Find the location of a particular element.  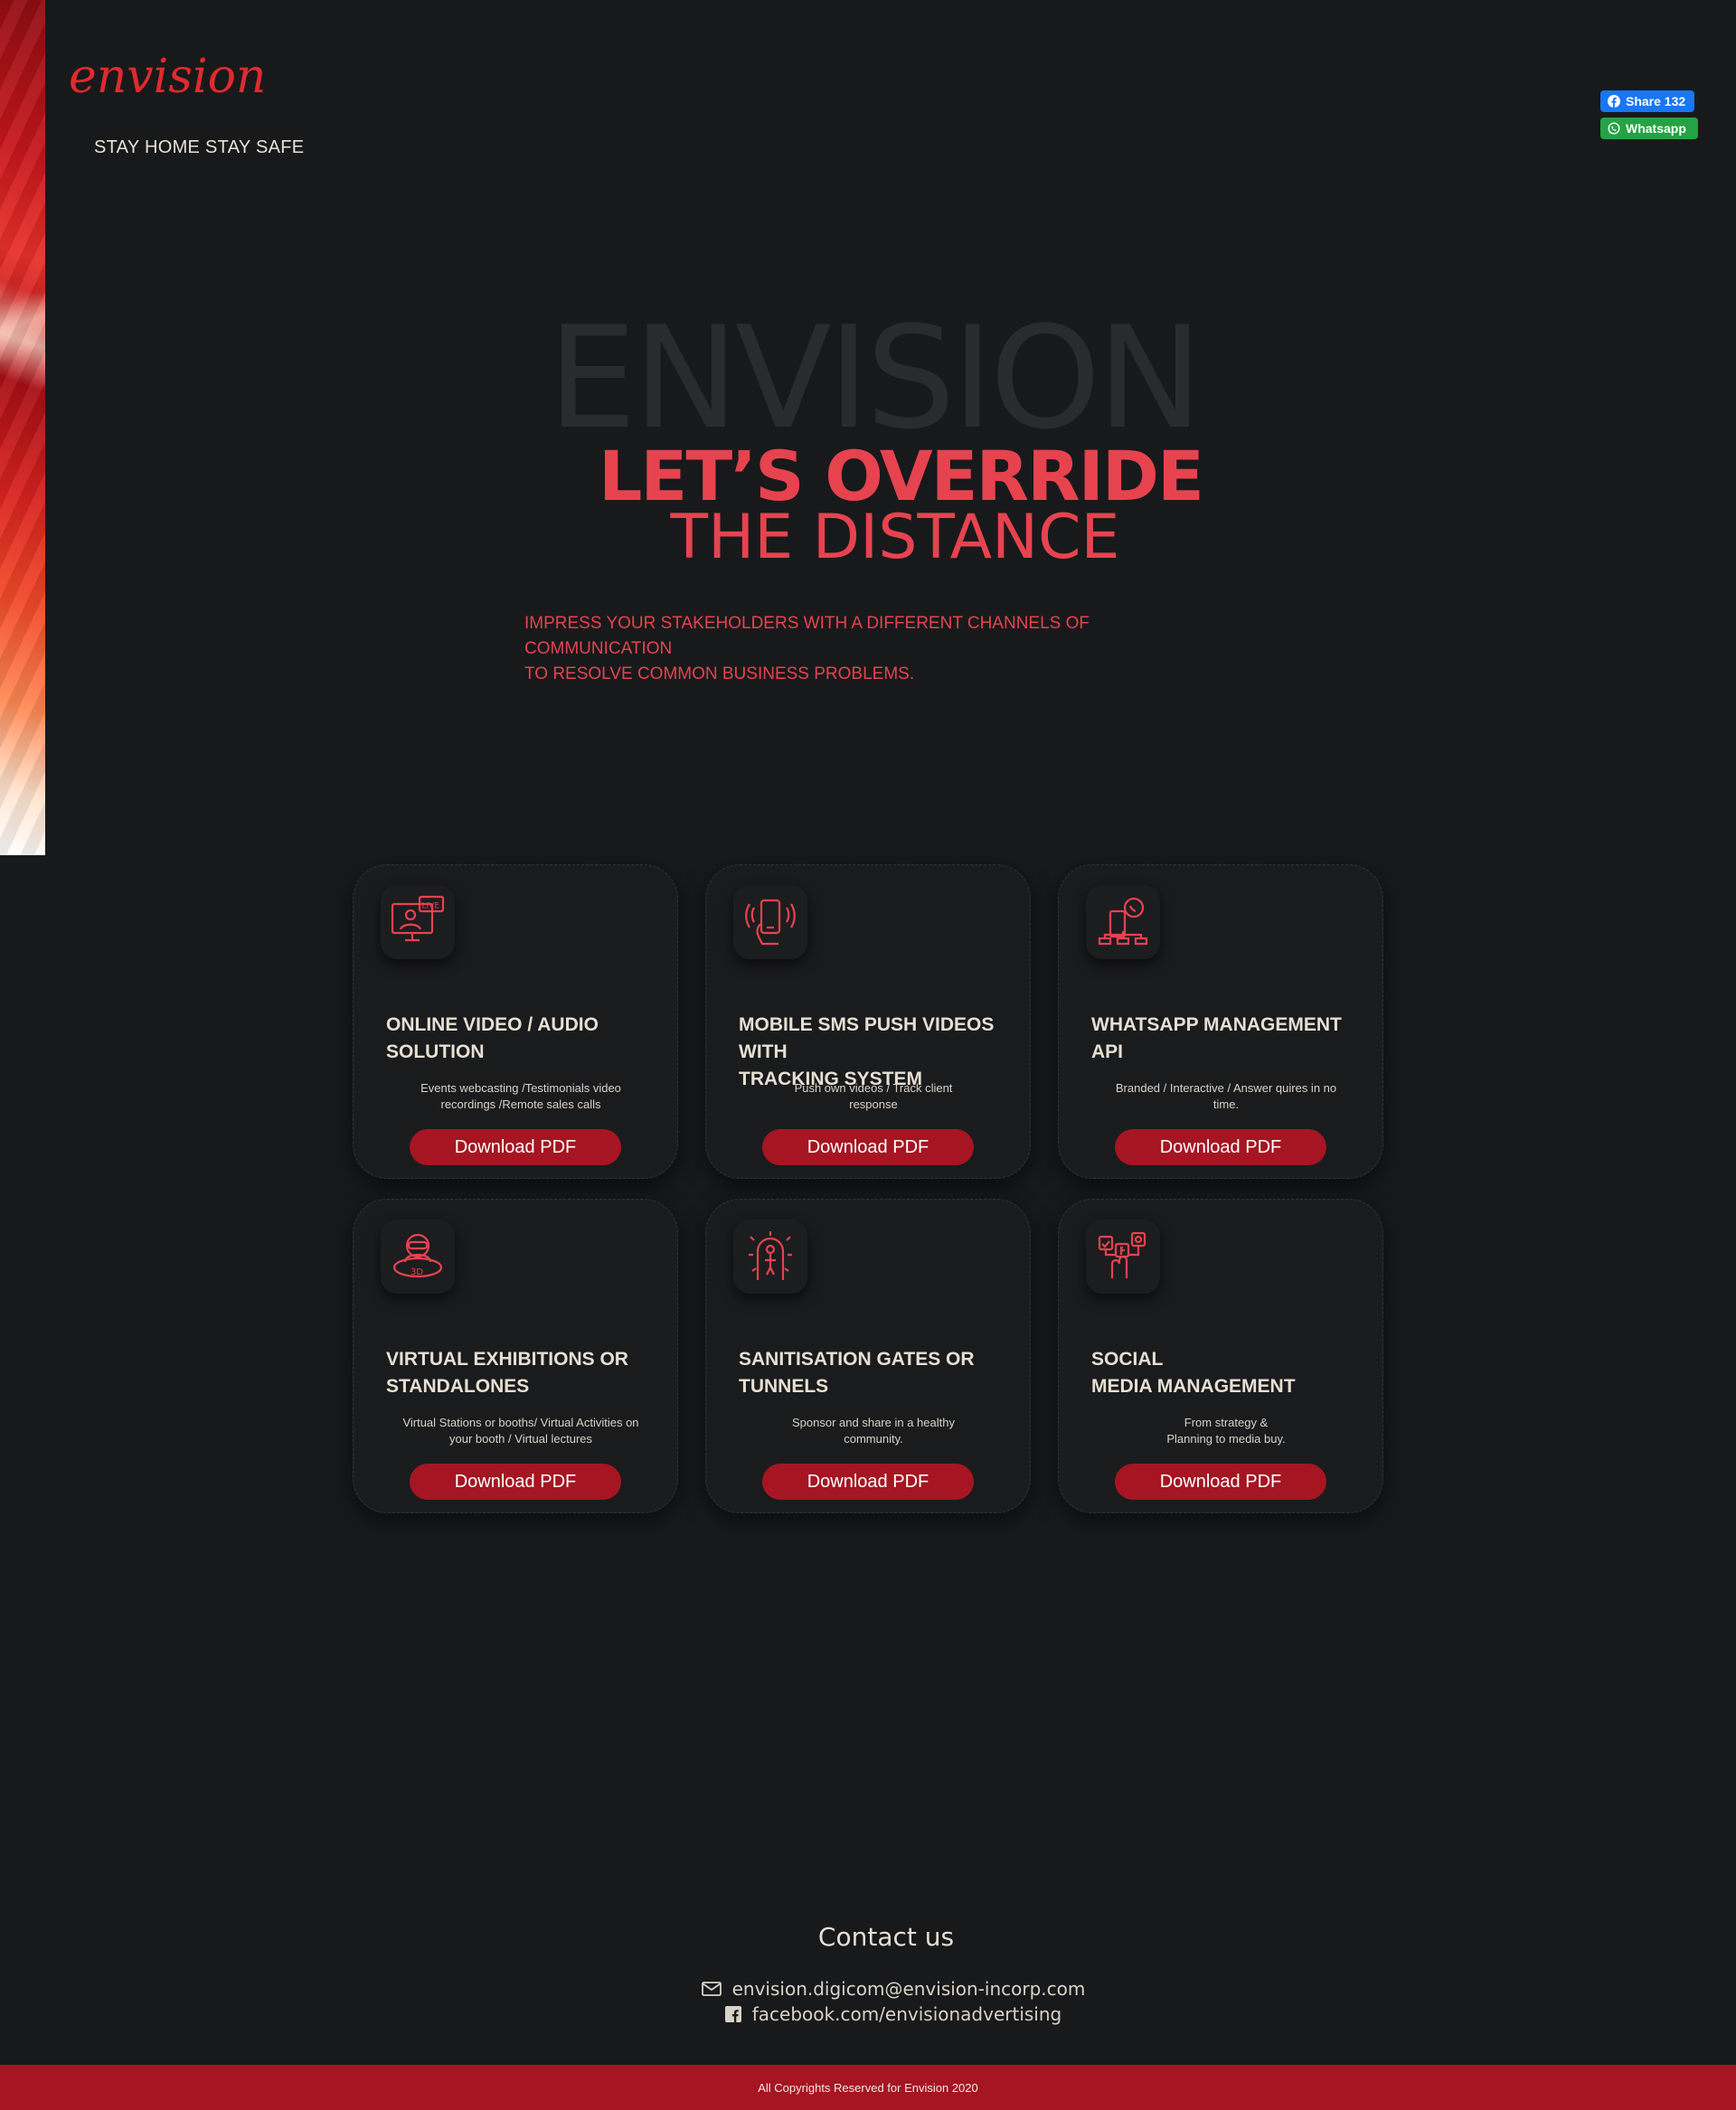

service-title: SOCIAL MEDIA MANAGEMENT is located at coordinates (1194, 1373).